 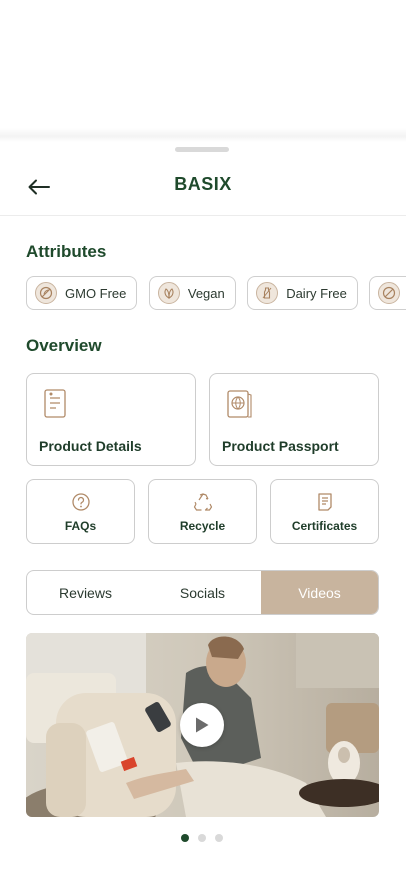 I want to click on passport-icon, so click(x=239, y=406).